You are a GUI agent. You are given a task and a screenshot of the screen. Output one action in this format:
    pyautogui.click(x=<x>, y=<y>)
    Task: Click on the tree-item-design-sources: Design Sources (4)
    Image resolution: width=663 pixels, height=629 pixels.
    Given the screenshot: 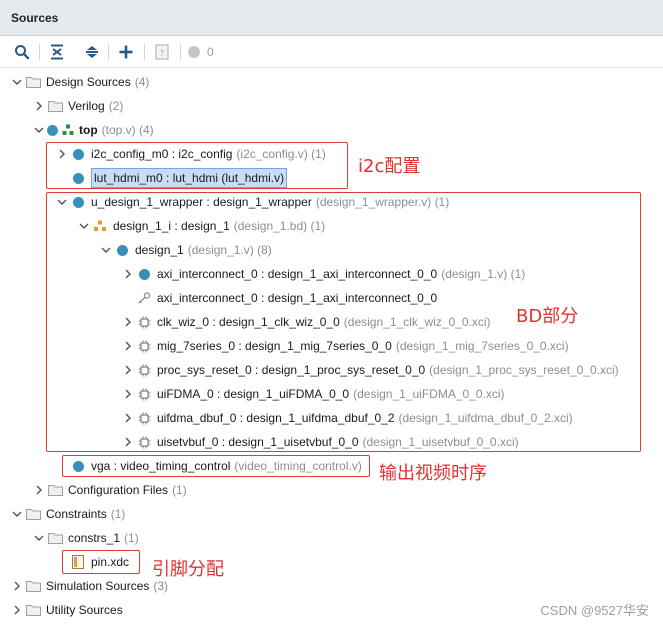 What is the action you would take?
    pyautogui.click(x=80, y=82)
    